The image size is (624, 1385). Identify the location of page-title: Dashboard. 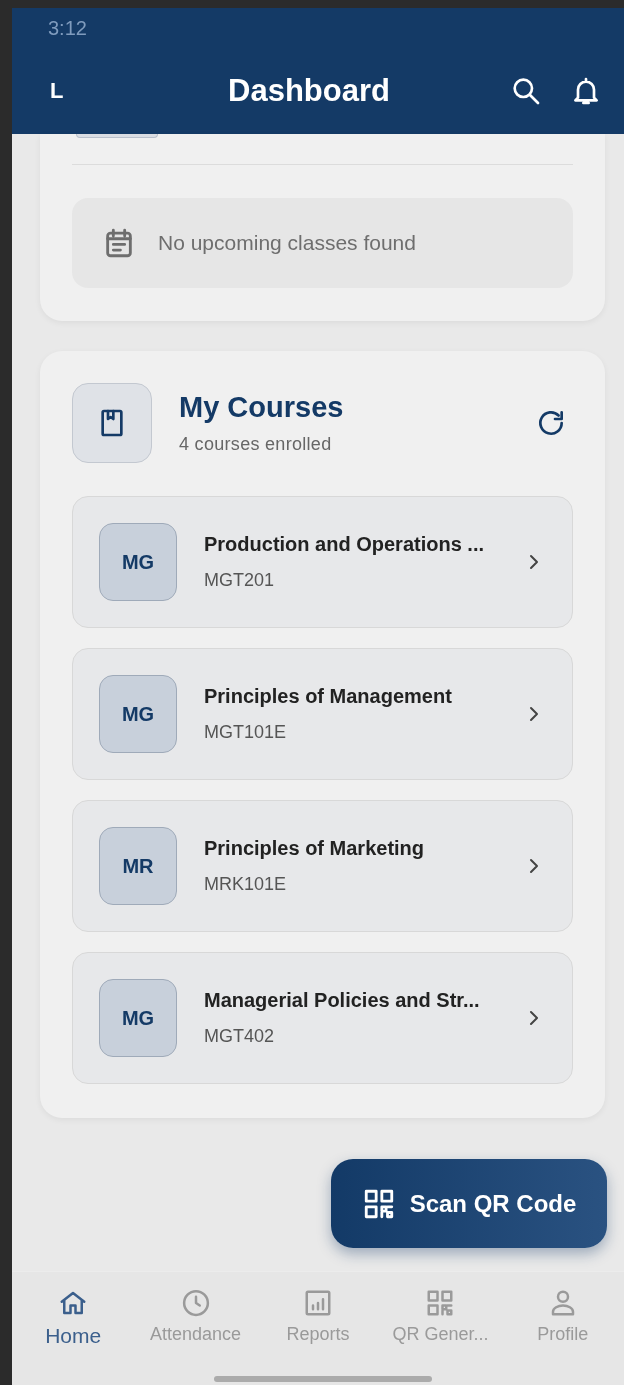
(309, 91).